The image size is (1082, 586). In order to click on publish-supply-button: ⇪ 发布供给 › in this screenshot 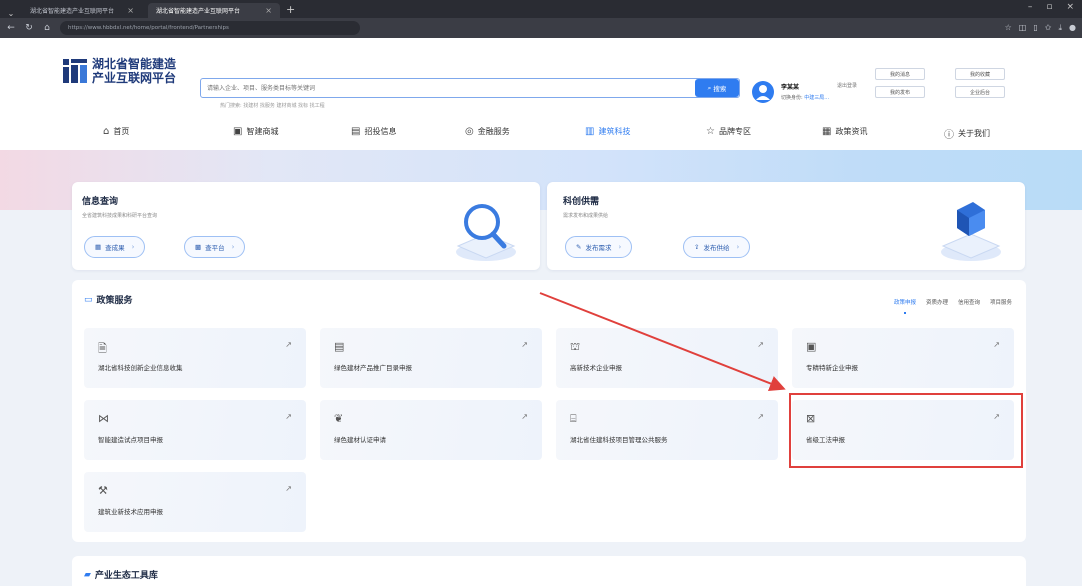, I will do `click(717, 247)`.